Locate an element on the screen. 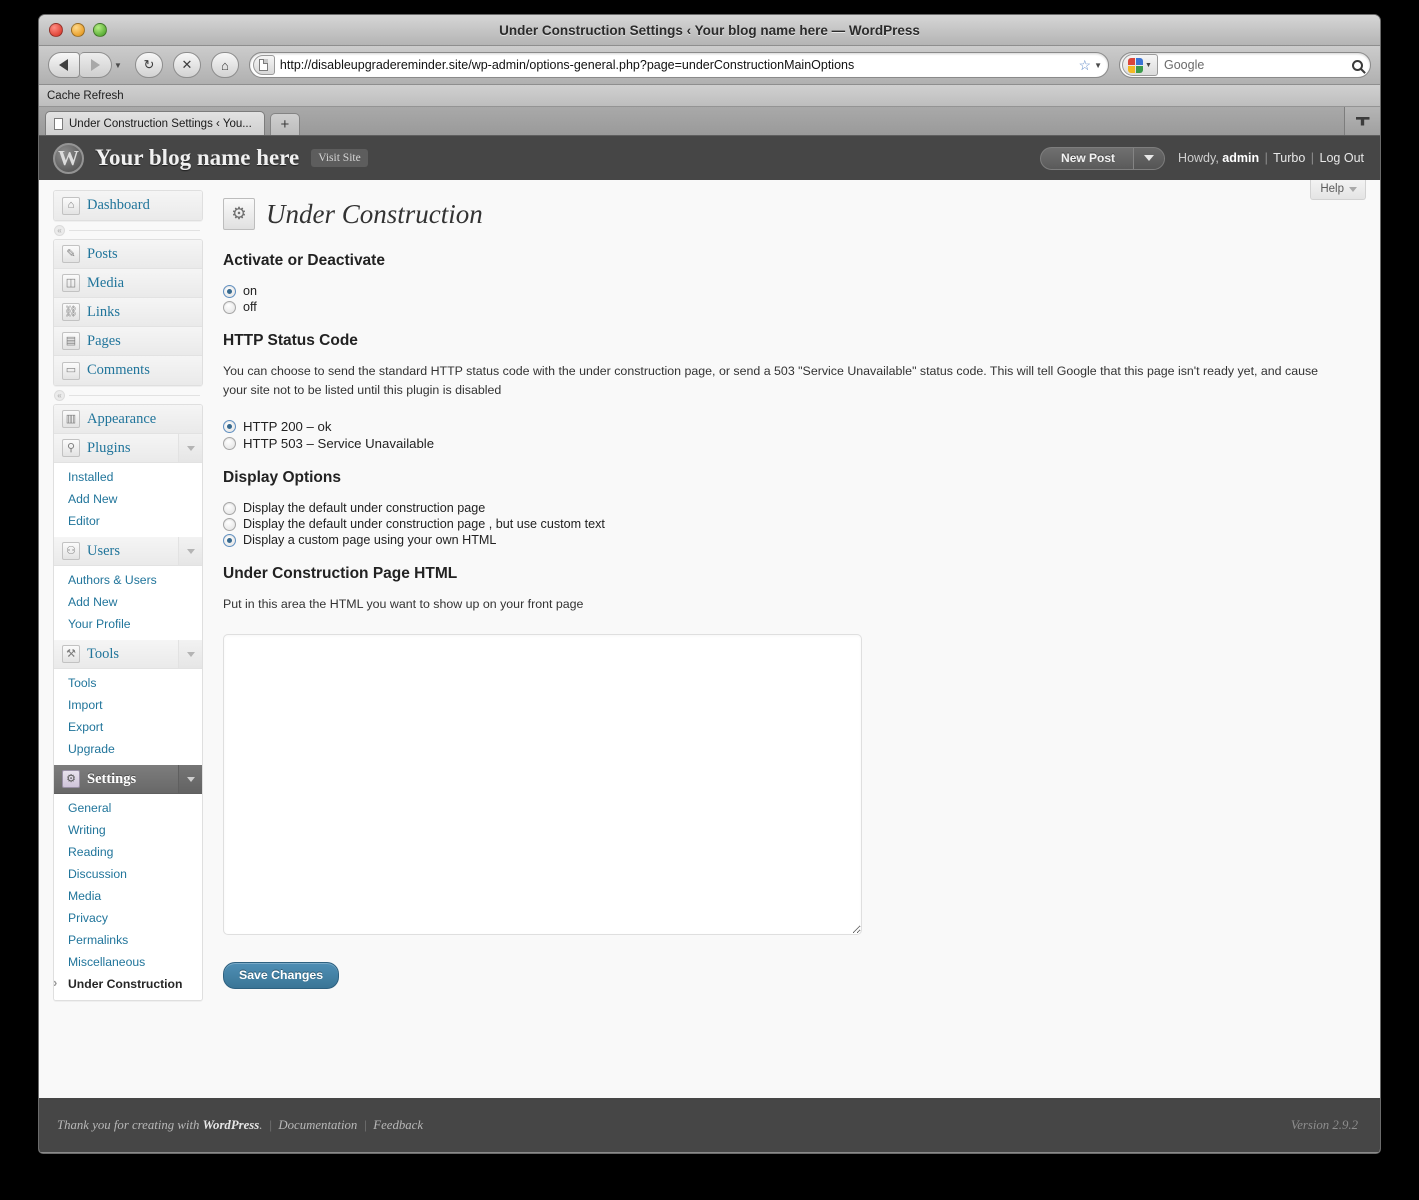 The height and width of the screenshot is (1200, 1419). stop-button: ✕ is located at coordinates (186, 65).